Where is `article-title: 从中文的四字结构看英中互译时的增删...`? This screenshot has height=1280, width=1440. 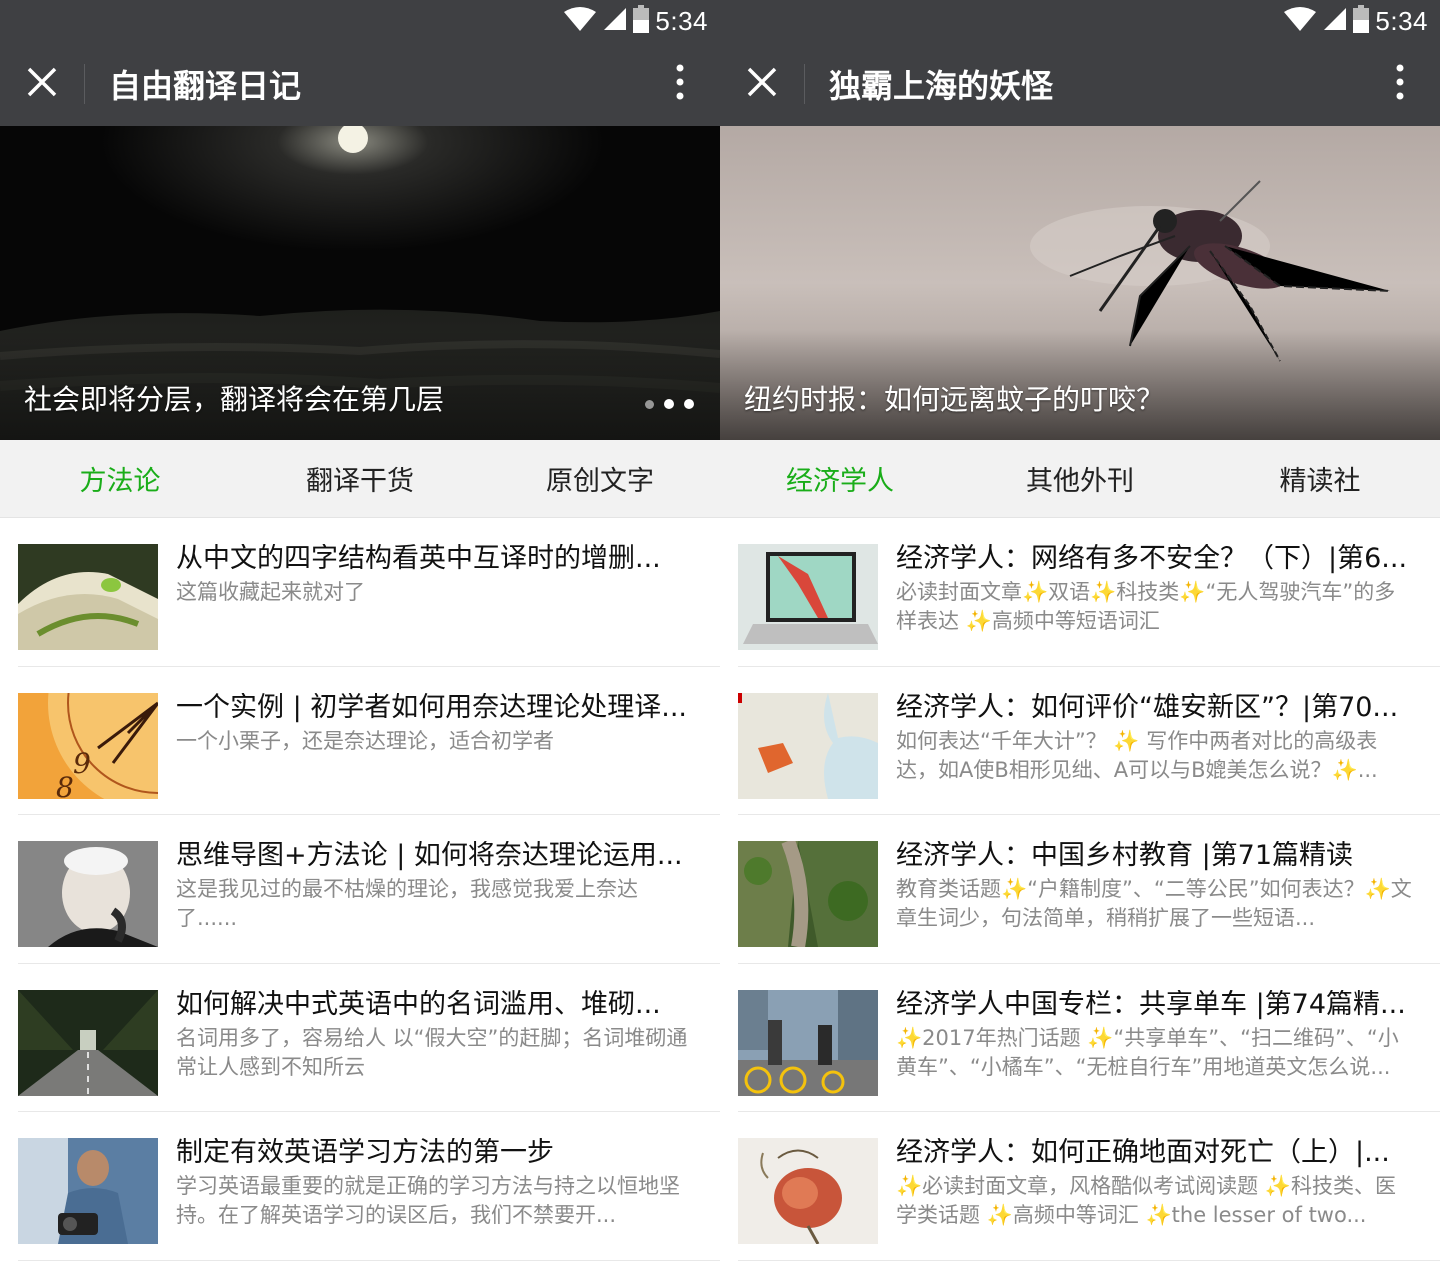 article-title: 从中文的四字结构看英中互译时的增删... is located at coordinates (418, 559).